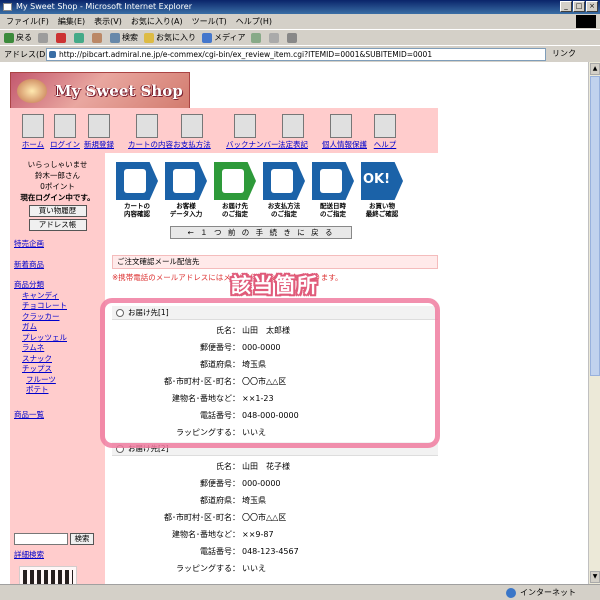 The height and width of the screenshot is (600, 600). I want to click on print-button, so click(293, 37).